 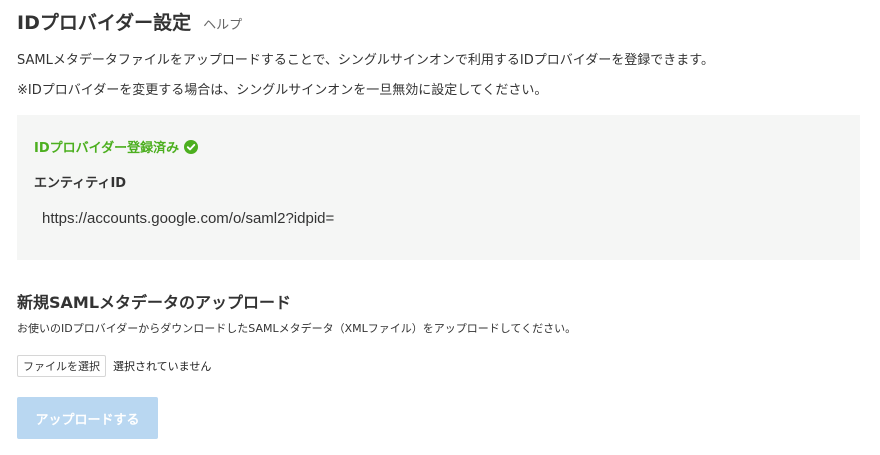 I want to click on check-circle-icon, so click(x=191, y=146).